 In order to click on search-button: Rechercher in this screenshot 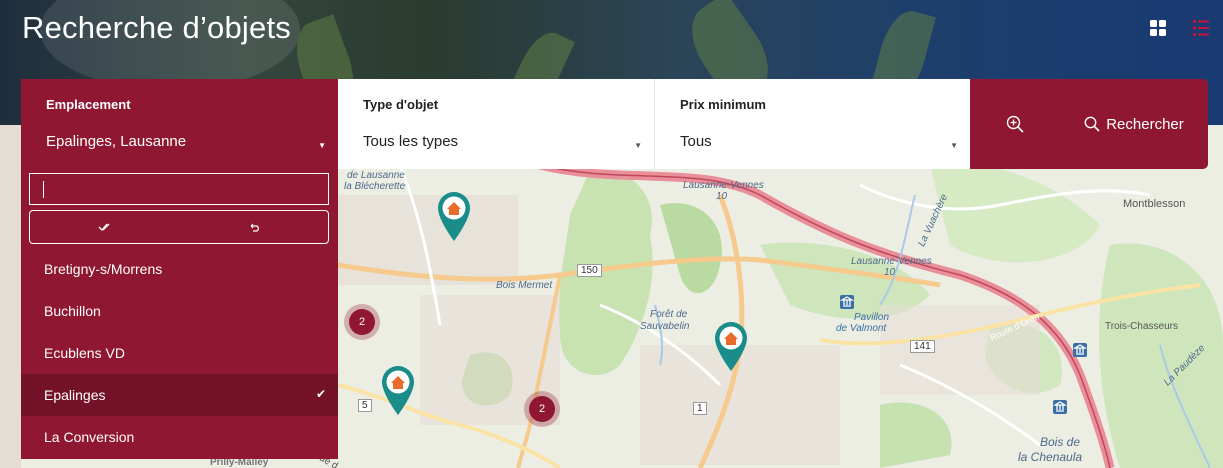, I will do `click(1134, 124)`.